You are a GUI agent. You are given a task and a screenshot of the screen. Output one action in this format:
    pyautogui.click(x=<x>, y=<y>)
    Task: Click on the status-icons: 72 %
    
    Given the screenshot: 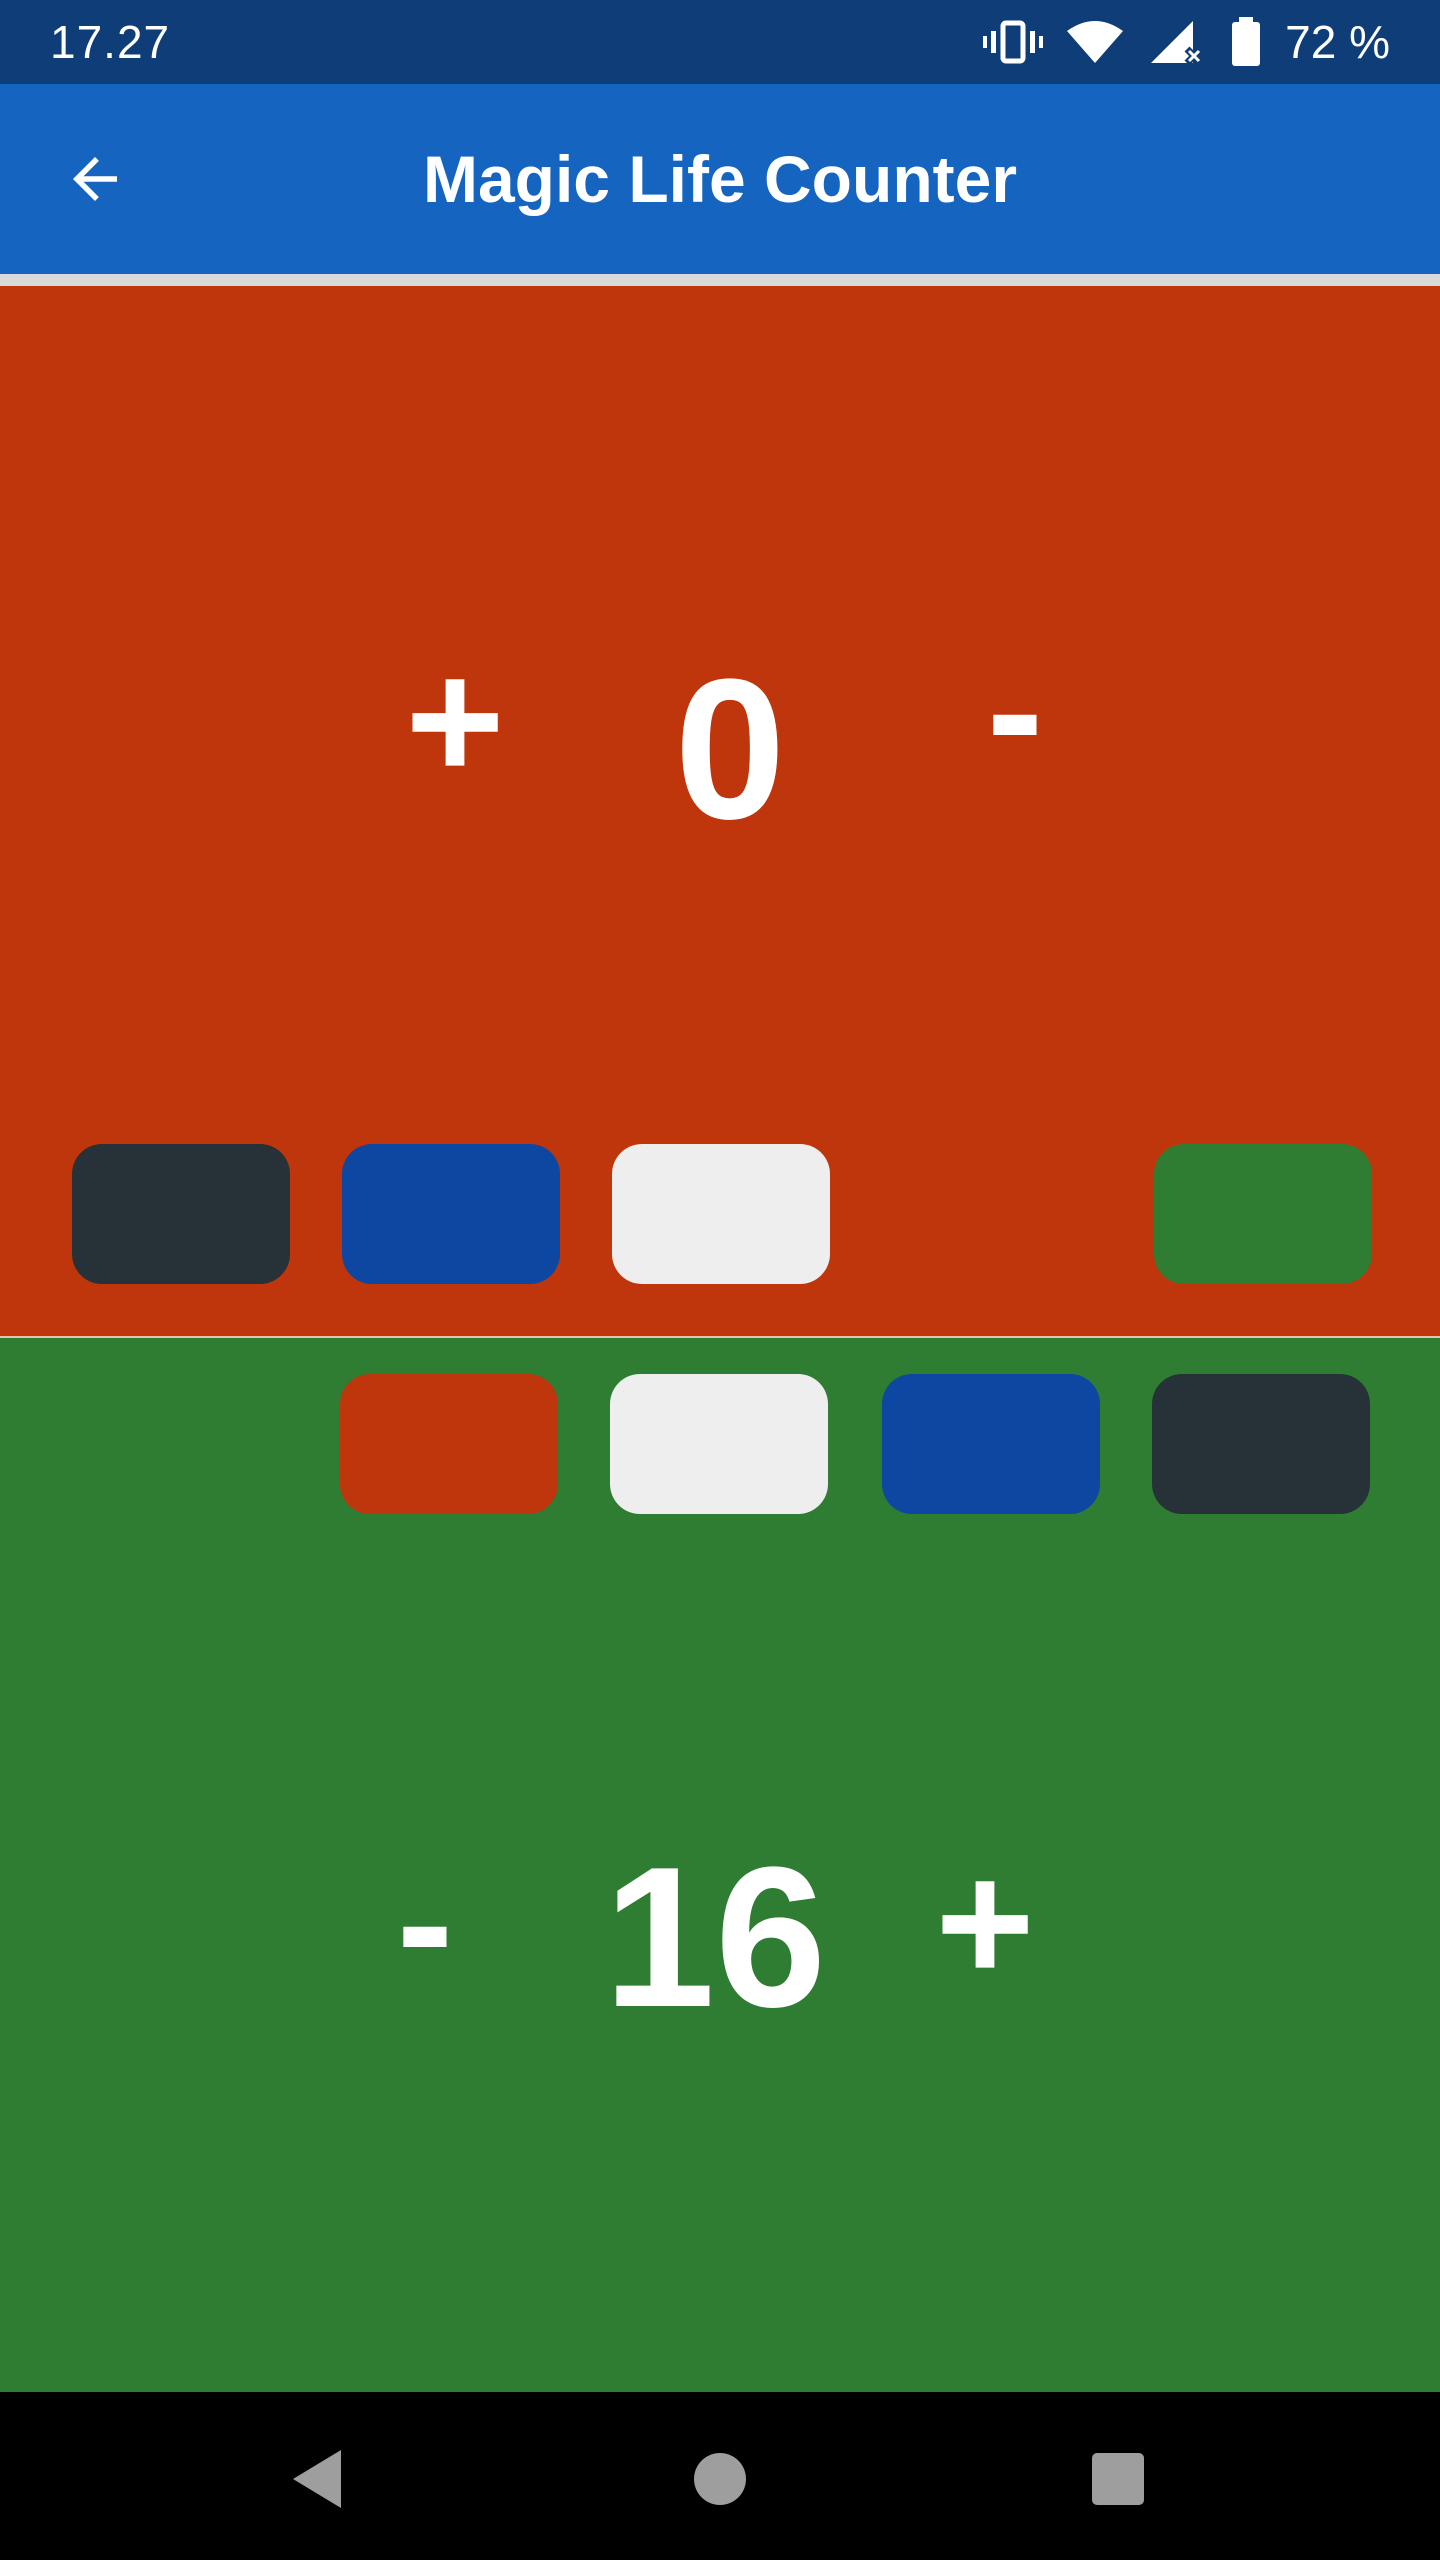 What is the action you would take?
    pyautogui.click(x=1186, y=42)
    